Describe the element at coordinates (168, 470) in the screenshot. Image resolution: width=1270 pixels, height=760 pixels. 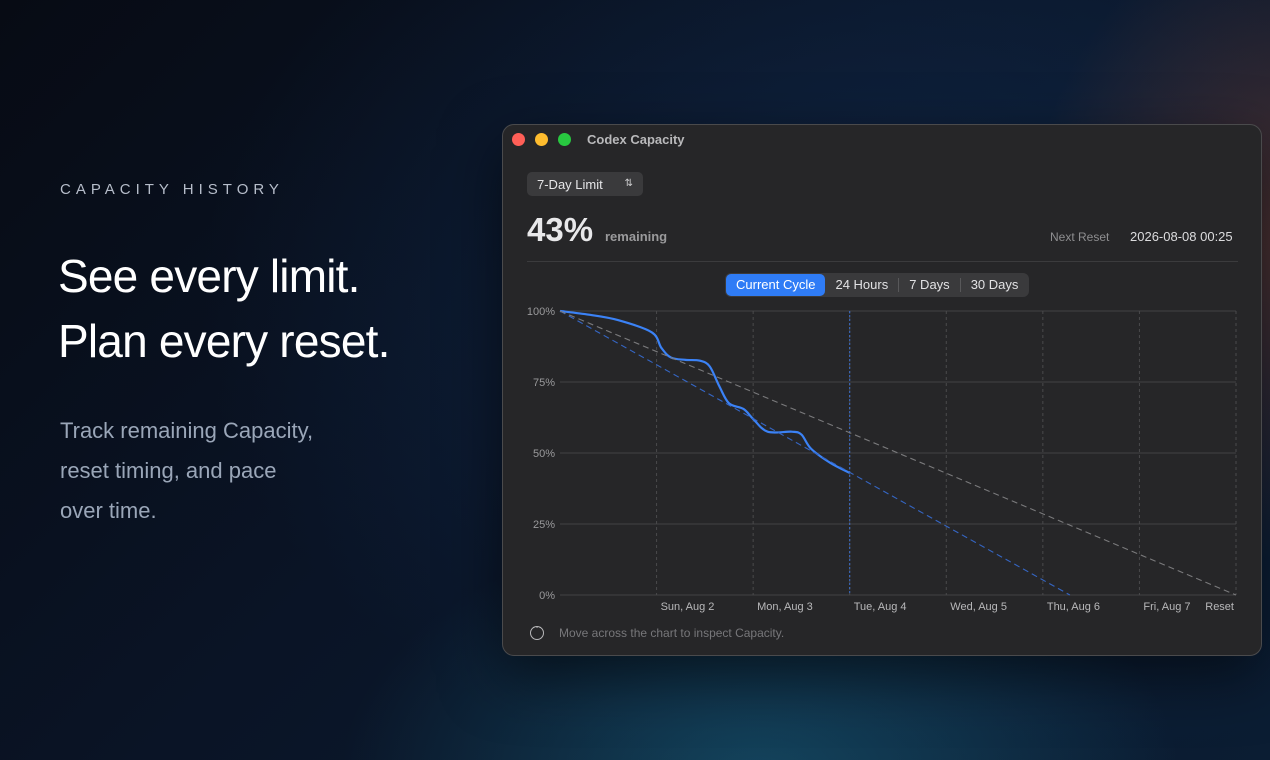
I see `subtext-line-2: reset timing, and pace` at that location.